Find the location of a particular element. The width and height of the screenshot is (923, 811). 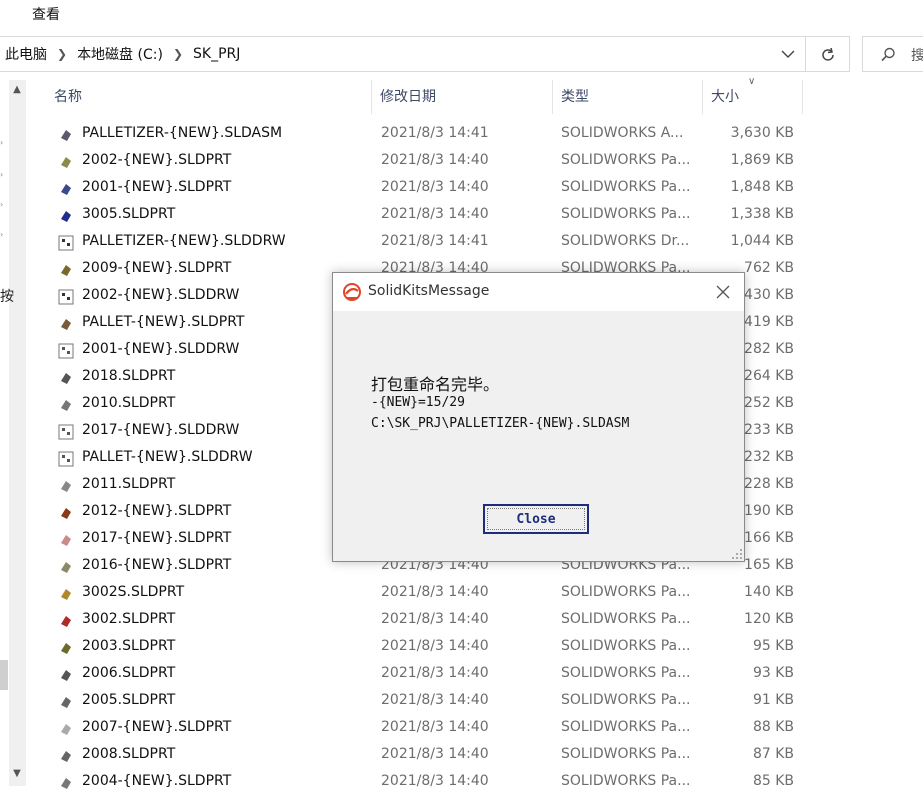

file-name: 2003.SLDPRT is located at coordinates (128, 646).